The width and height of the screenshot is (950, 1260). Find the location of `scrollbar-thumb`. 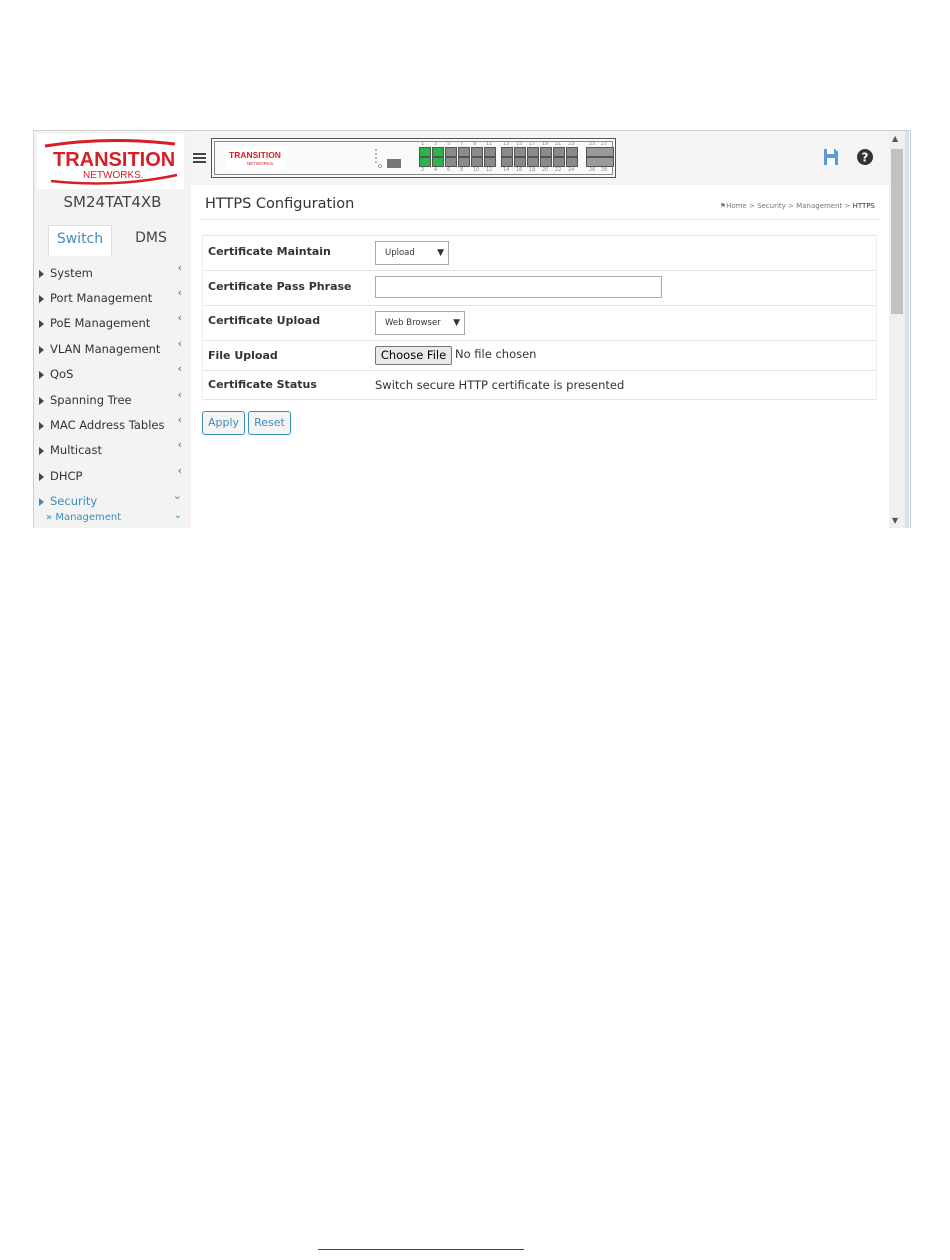

scrollbar-thumb is located at coordinates (897, 231).